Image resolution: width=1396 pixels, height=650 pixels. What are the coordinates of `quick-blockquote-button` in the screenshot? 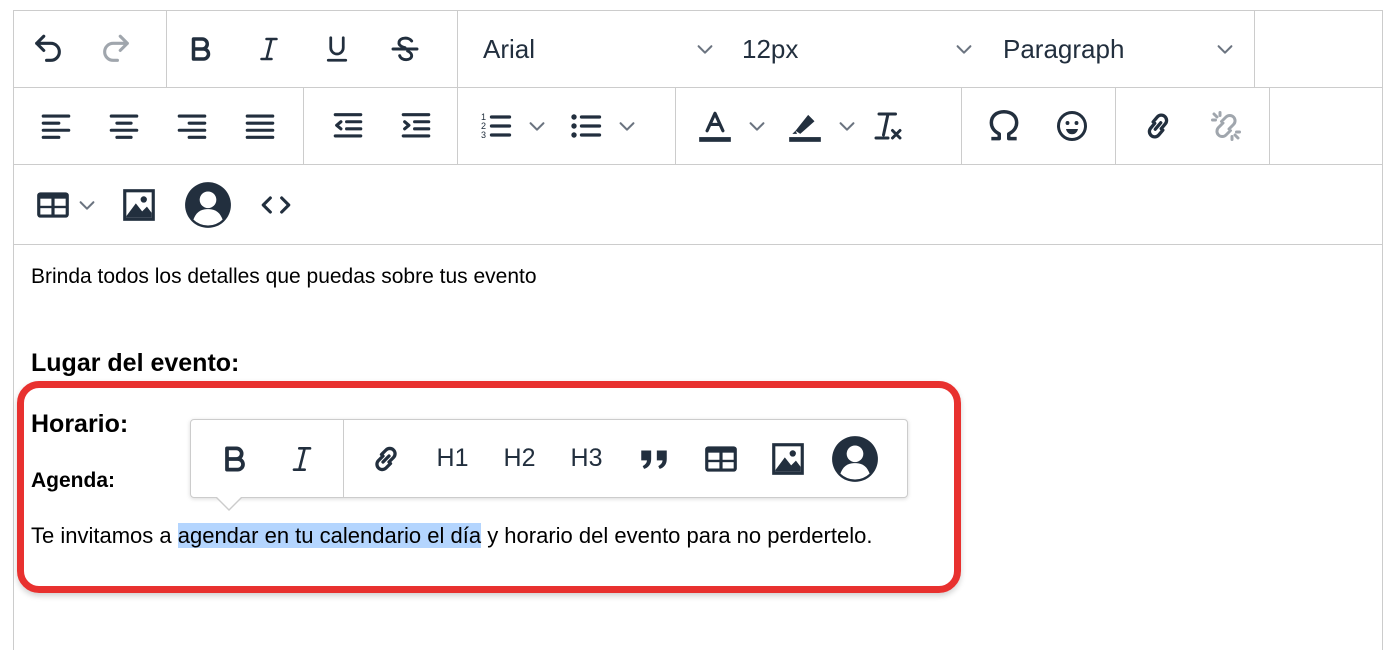 It's located at (653, 458).